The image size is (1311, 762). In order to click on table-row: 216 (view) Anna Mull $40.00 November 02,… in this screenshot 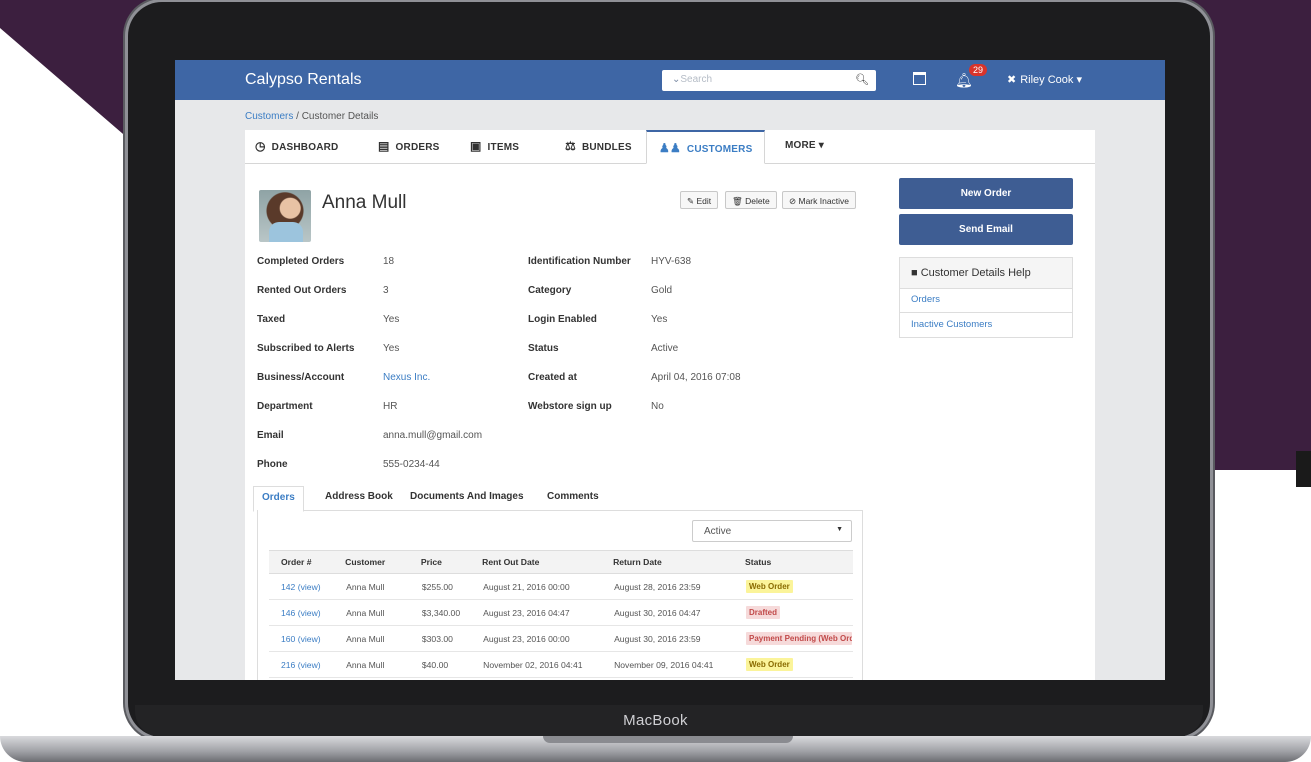, I will do `click(561, 664)`.